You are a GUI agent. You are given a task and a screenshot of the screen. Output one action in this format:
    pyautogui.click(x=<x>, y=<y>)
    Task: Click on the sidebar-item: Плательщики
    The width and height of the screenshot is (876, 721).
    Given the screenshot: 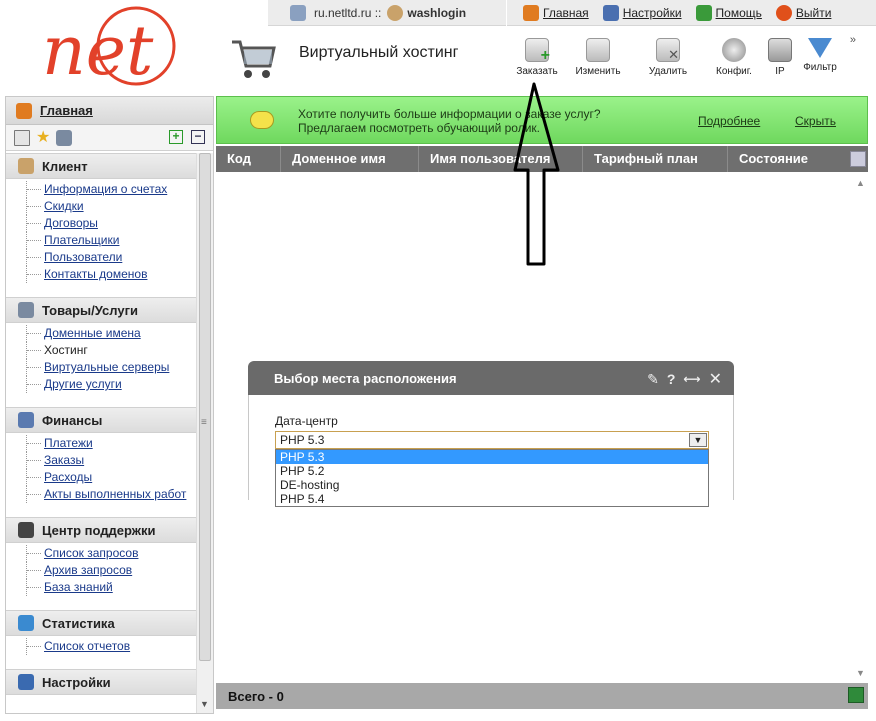 What is the action you would take?
    pyautogui.click(x=111, y=240)
    